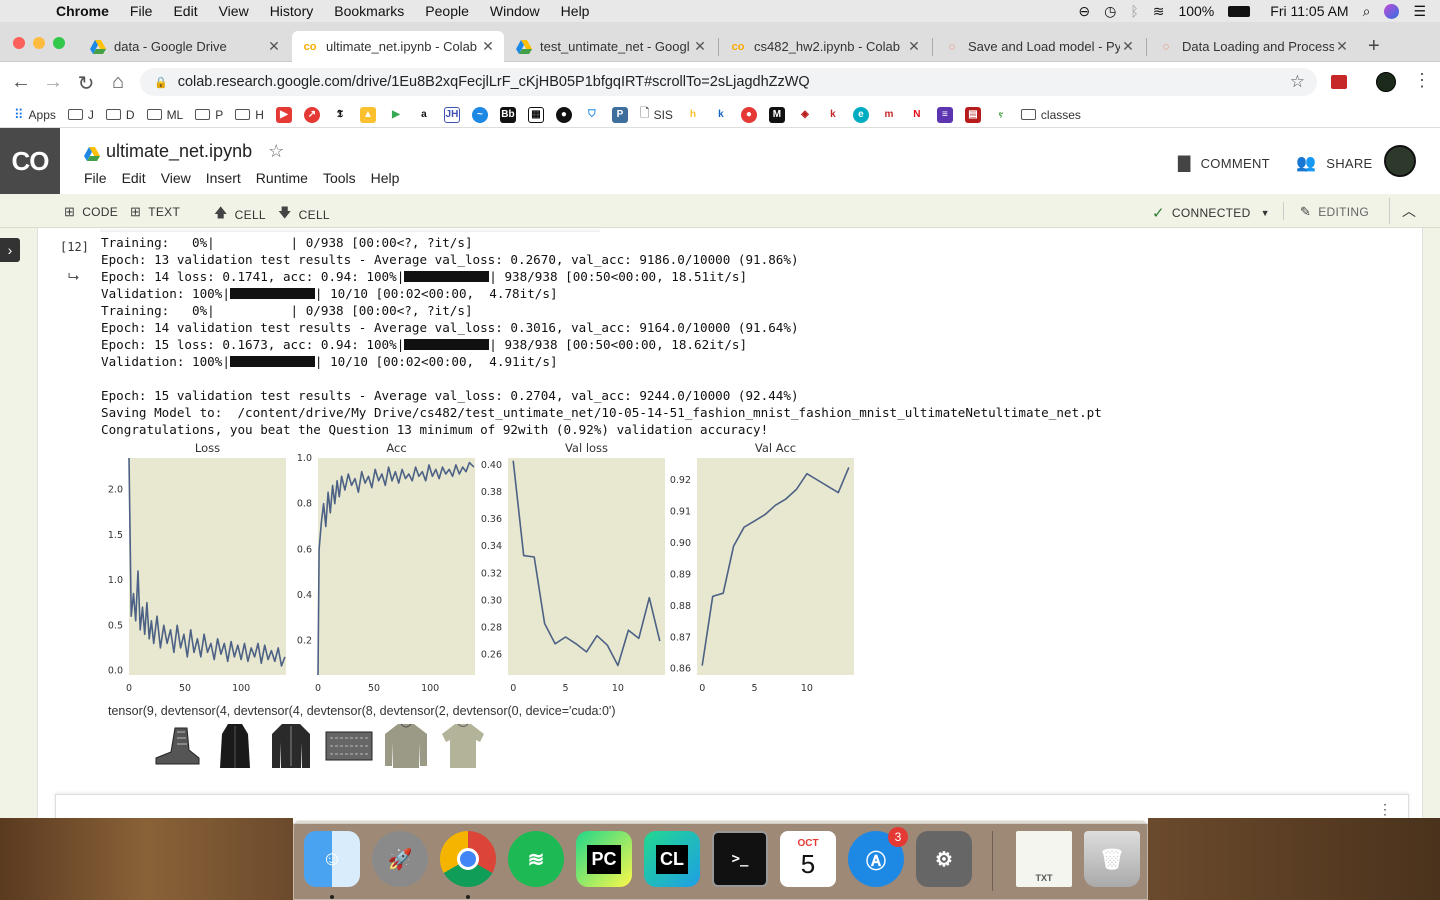  What do you see at coordinates (73, 276) in the screenshot?
I see `output-icon: ⮡` at bounding box center [73, 276].